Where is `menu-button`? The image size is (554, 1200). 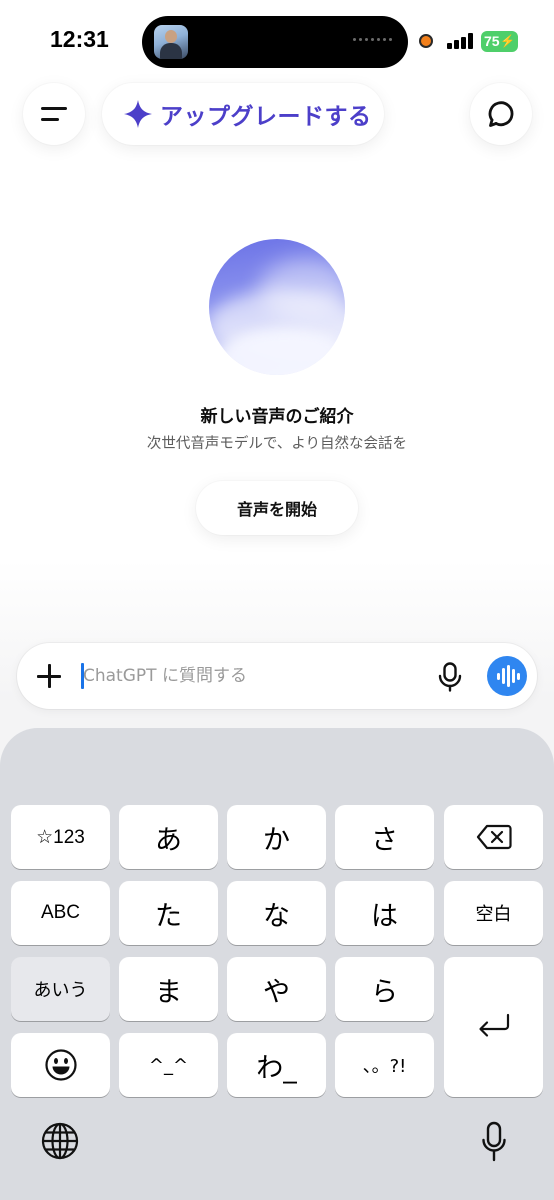 menu-button is located at coordinates (54, 114).